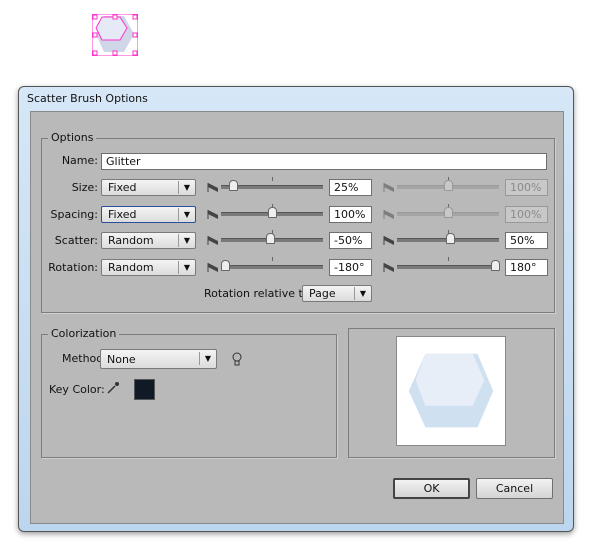  Describe the element at coordinates (76, 240) in the screenshot. I see `row-label: Scatter:` at that location.